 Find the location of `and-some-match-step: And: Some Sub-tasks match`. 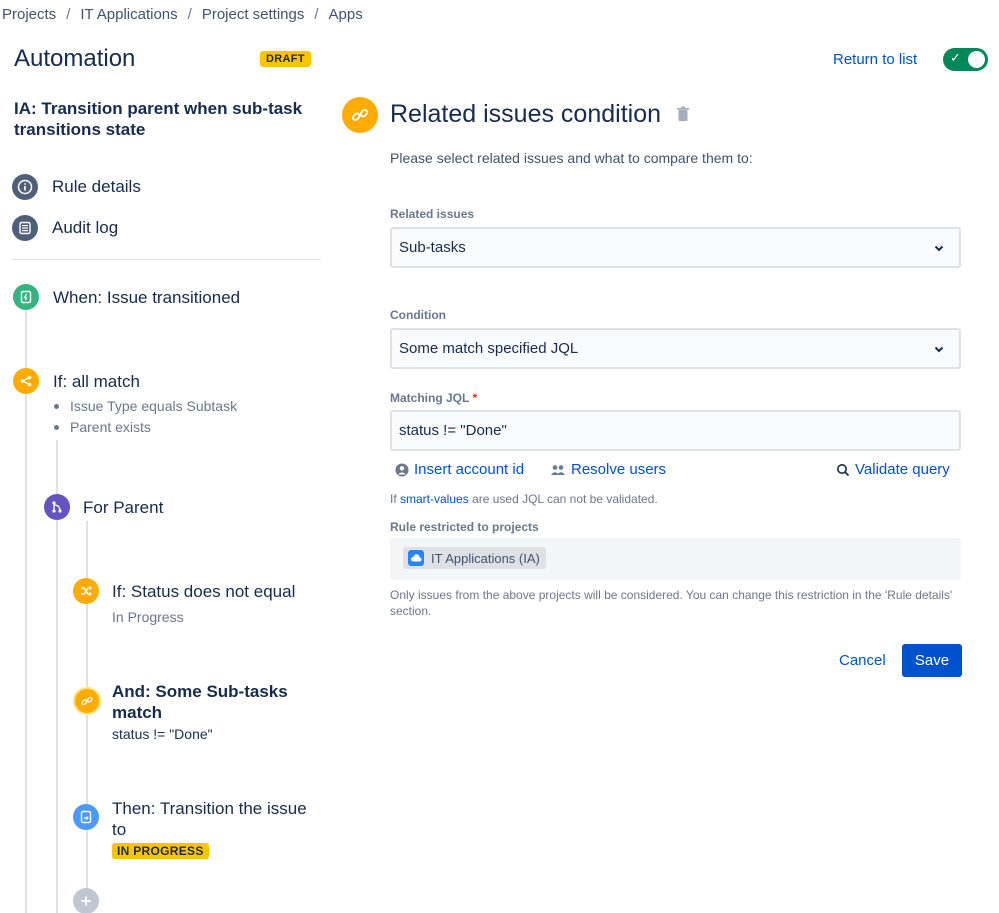

and-some-match-step: And: Some Sub-tasks match is located at coordinates (212, 702).